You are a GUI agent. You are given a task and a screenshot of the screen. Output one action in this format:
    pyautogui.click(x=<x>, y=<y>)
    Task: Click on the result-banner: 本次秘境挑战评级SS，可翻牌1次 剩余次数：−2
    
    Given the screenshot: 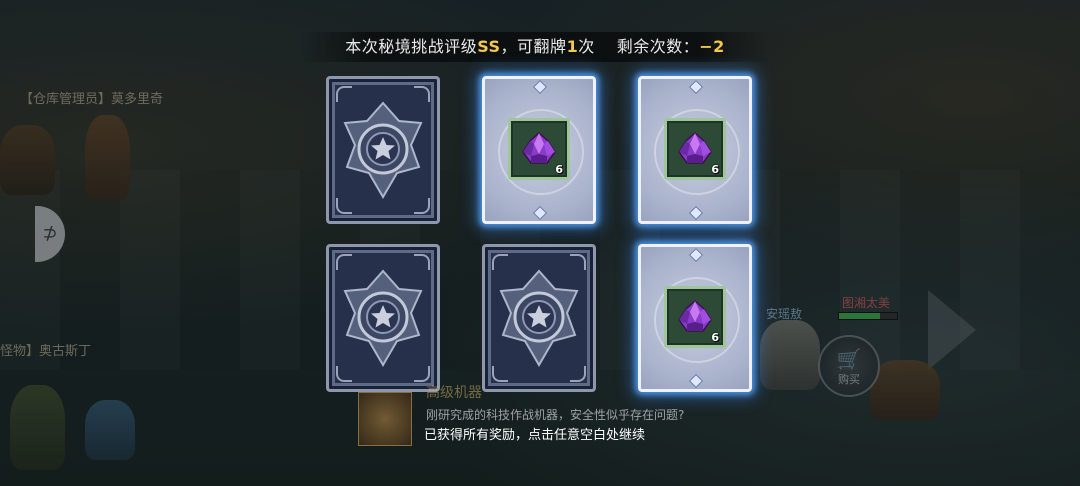 What is the action you would take?
    pyautogui.click(x=535, y=47)
    